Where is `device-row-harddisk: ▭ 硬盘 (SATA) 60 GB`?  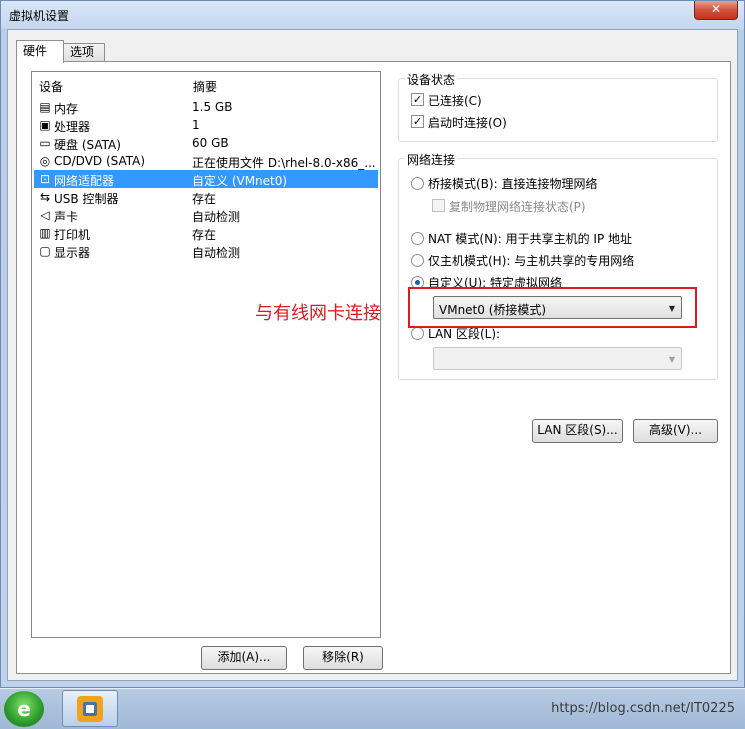 device-row-harddisk: ▭ 硬盘 (SATA) 60 GB is located at coordinates (206, 143).